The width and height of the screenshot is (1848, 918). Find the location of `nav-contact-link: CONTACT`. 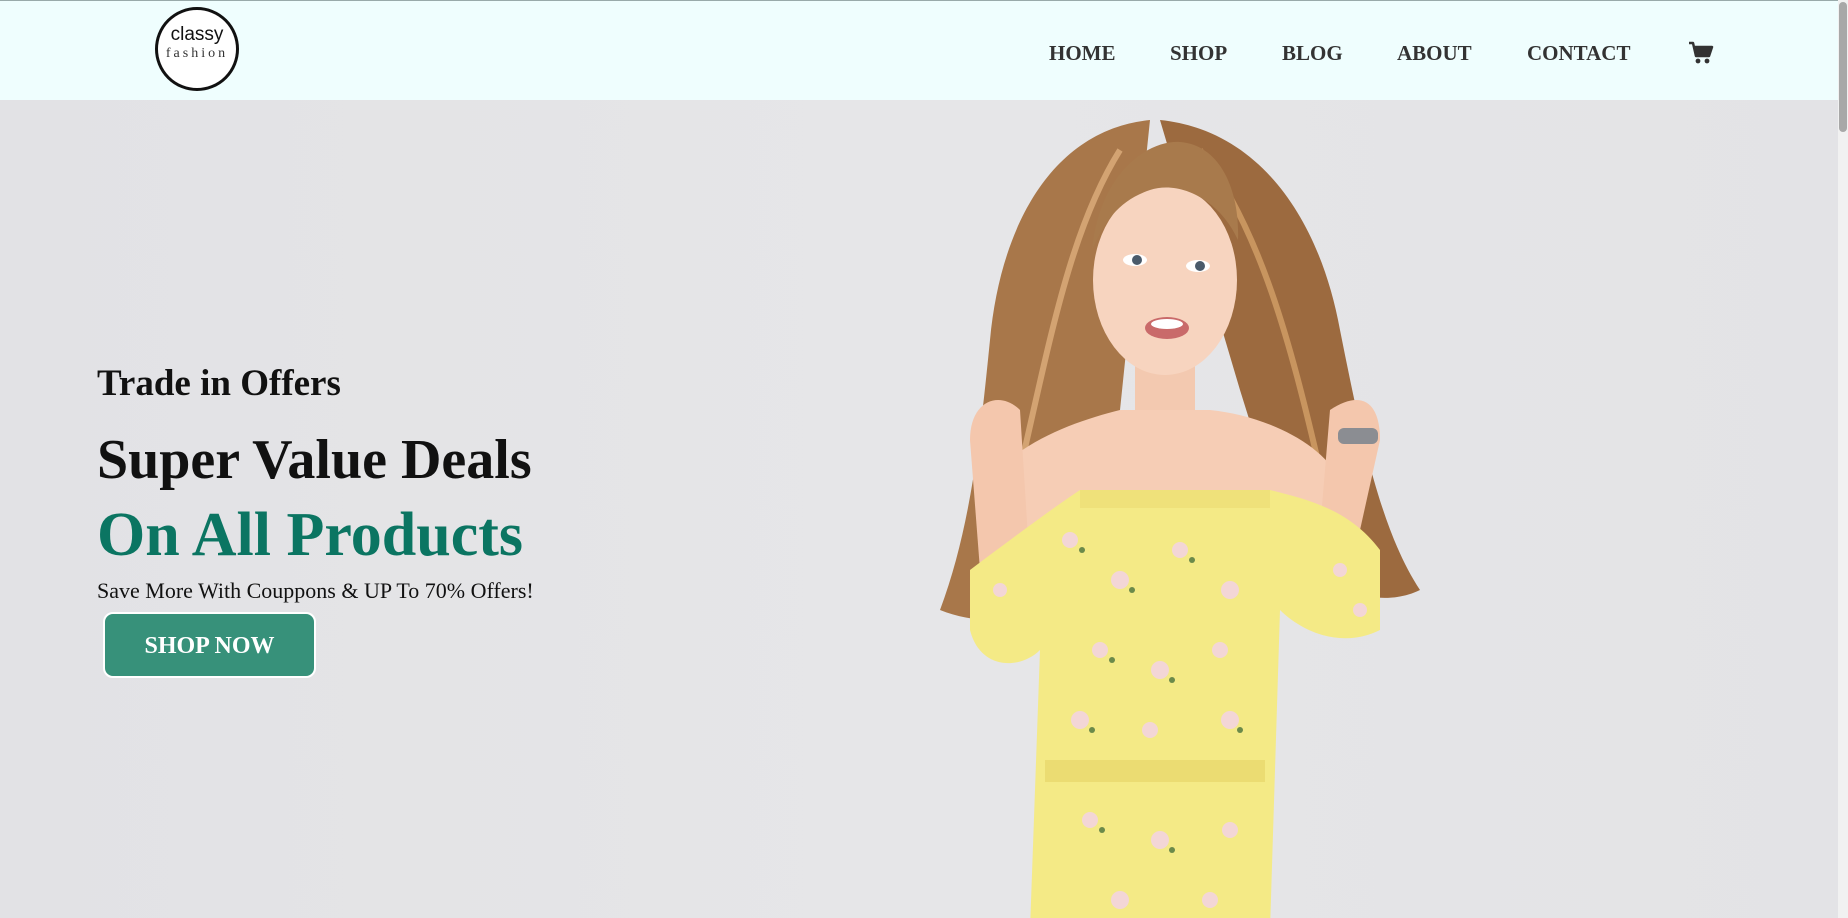

nav-contact-link: CONTACT is located at coordinates (1578, 53).